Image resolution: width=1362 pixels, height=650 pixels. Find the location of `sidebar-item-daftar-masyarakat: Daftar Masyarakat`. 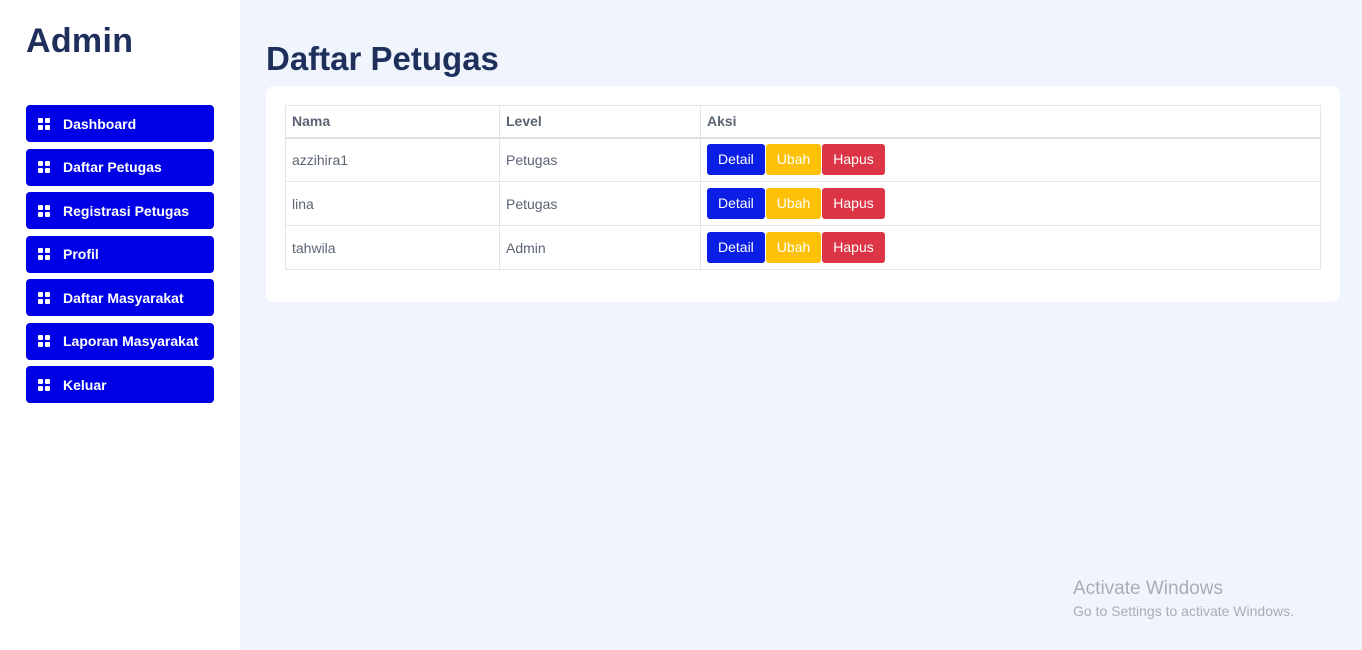

sidebar-item-daftar-masyarakat: Daftar Masyarakat is located at coordinates (120, 297).